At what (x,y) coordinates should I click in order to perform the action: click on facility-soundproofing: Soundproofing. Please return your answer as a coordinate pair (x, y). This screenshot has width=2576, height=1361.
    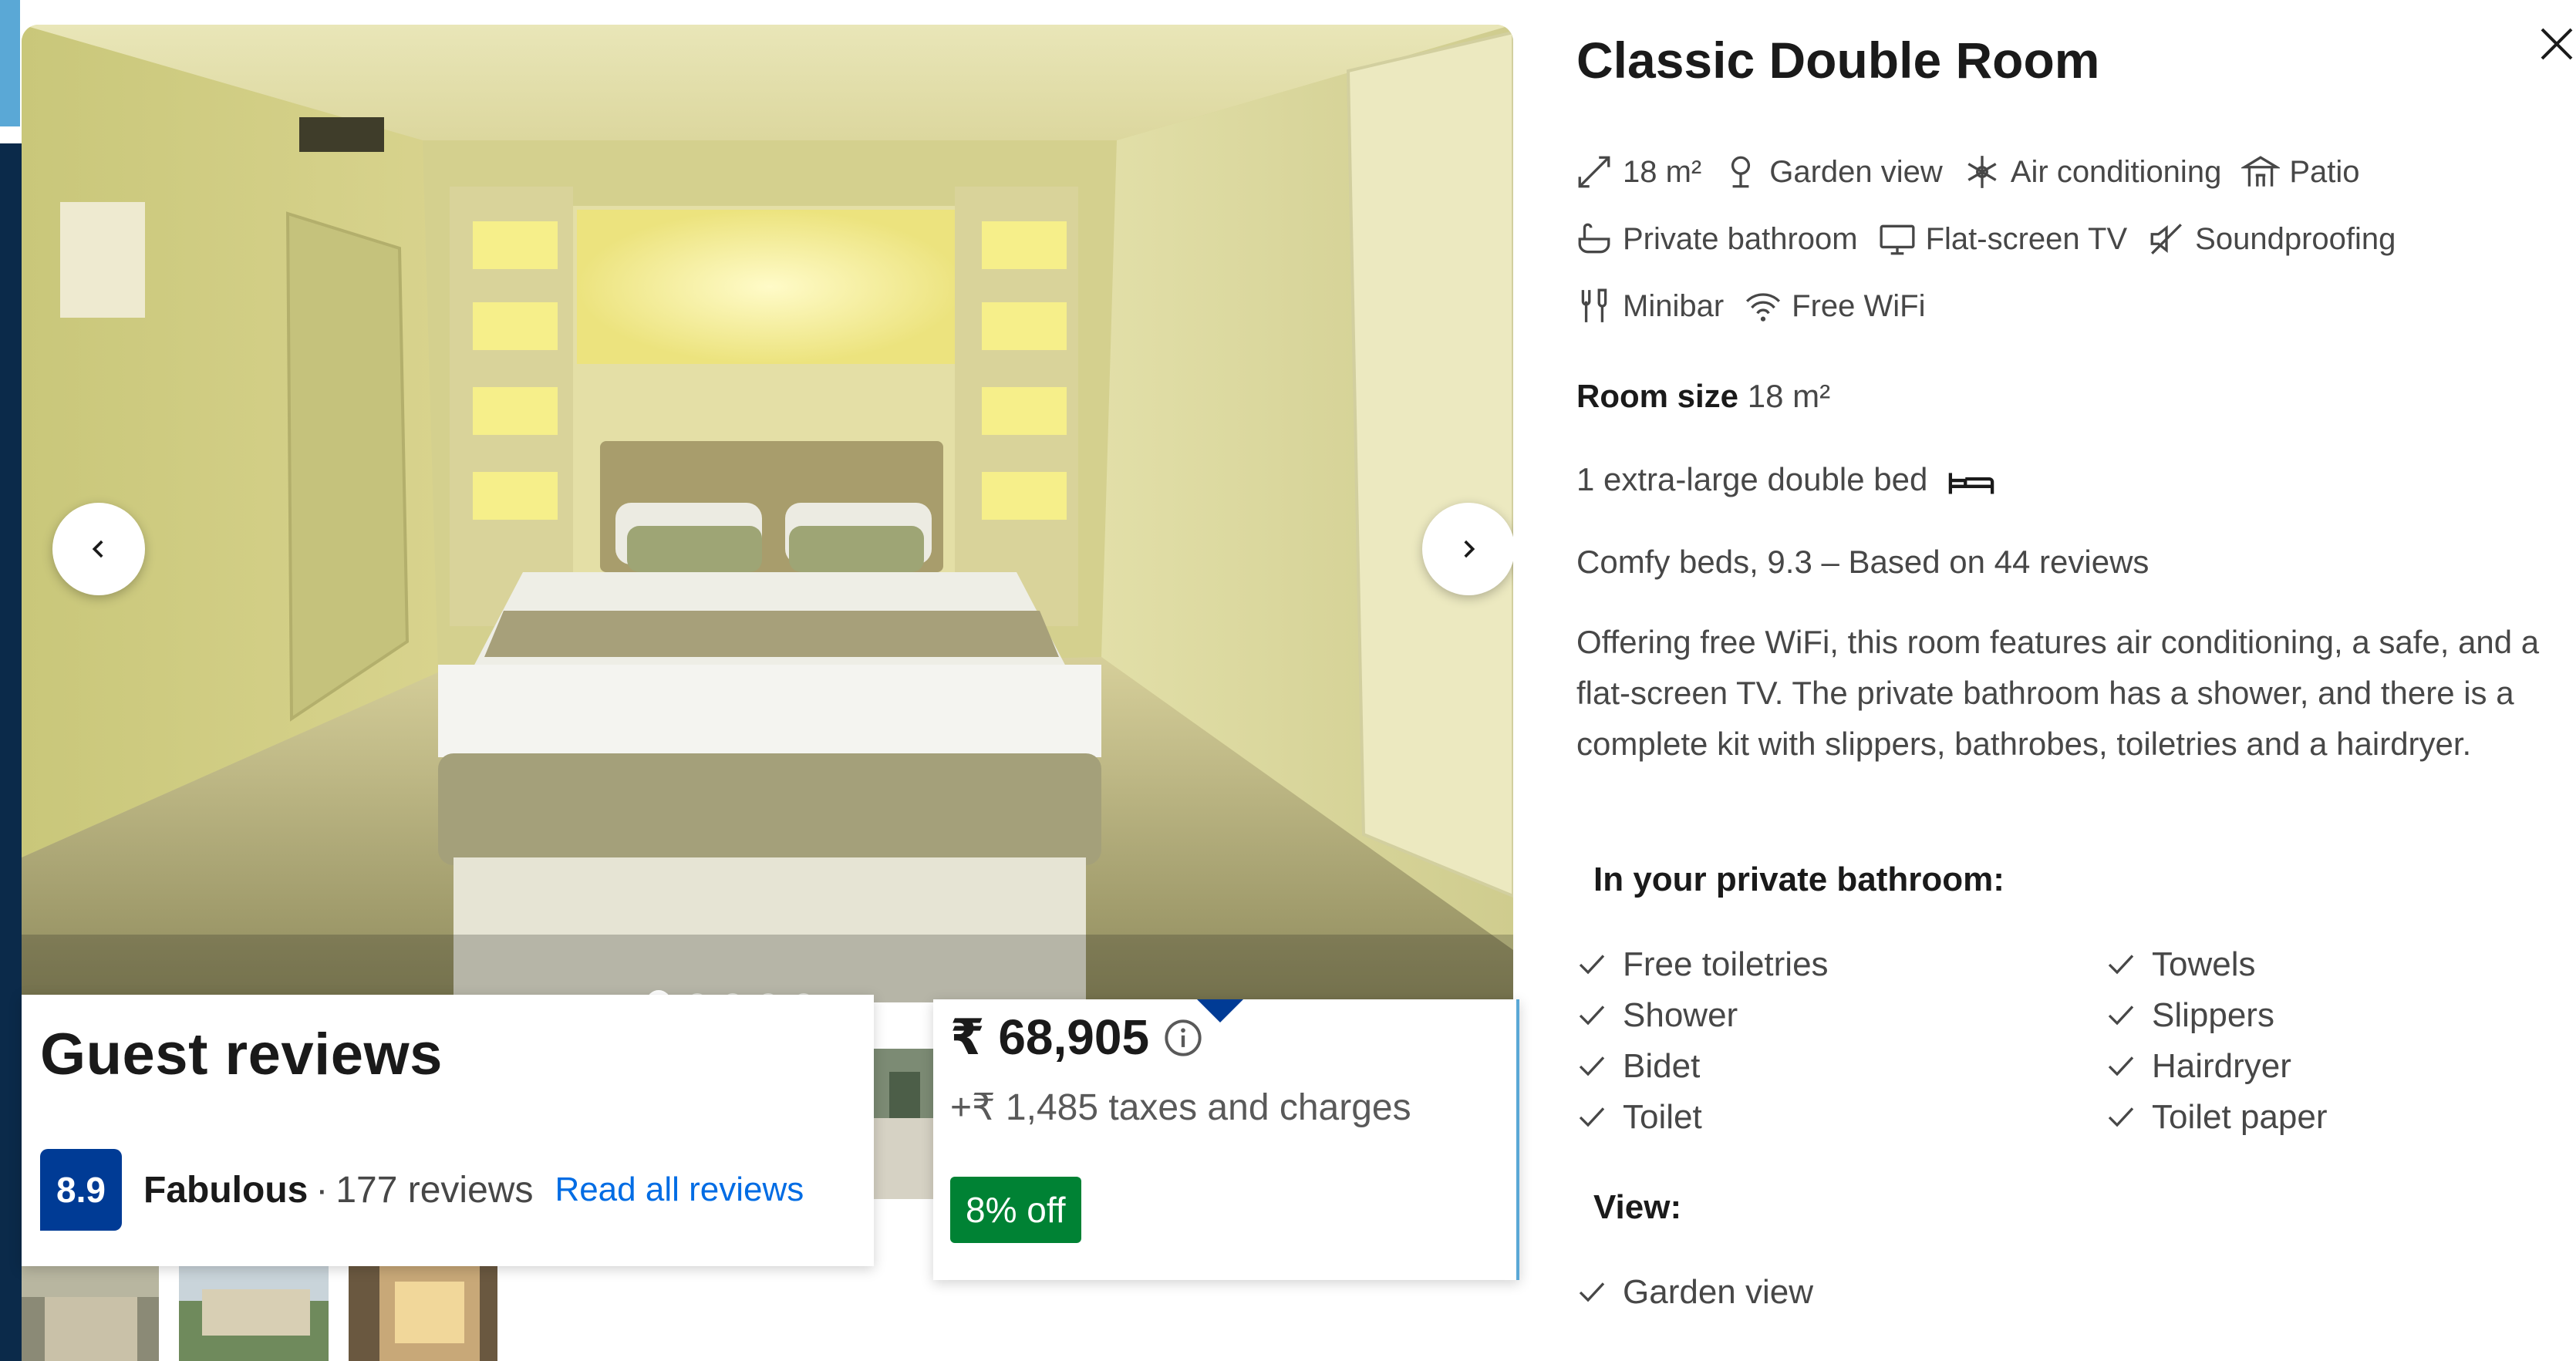
    Looking at the image, I should click on (2271, 239).